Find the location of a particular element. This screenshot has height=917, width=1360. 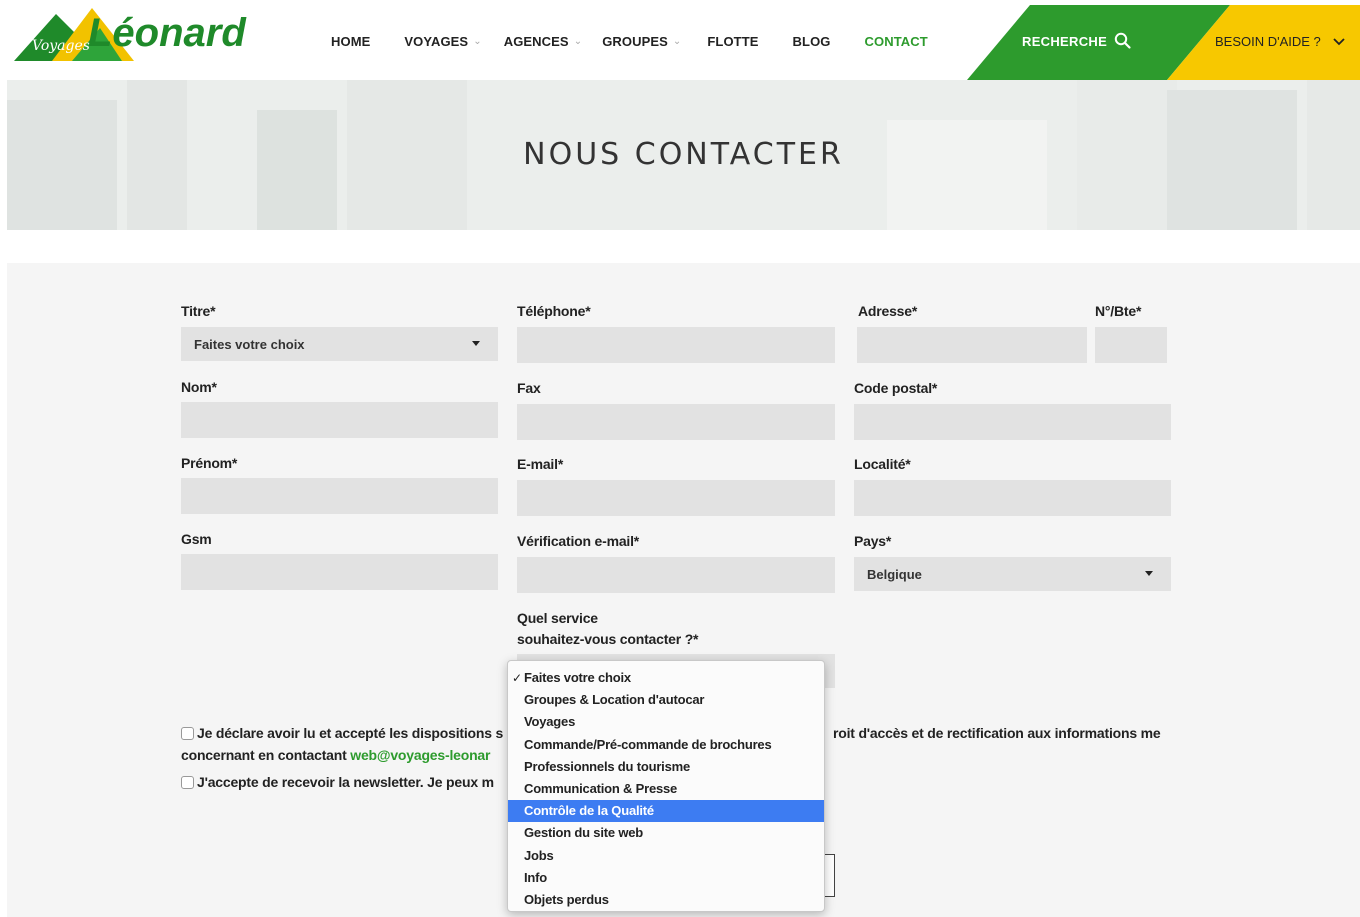

nav-flotte: FLOTTE is located at coordinates (732, 41).